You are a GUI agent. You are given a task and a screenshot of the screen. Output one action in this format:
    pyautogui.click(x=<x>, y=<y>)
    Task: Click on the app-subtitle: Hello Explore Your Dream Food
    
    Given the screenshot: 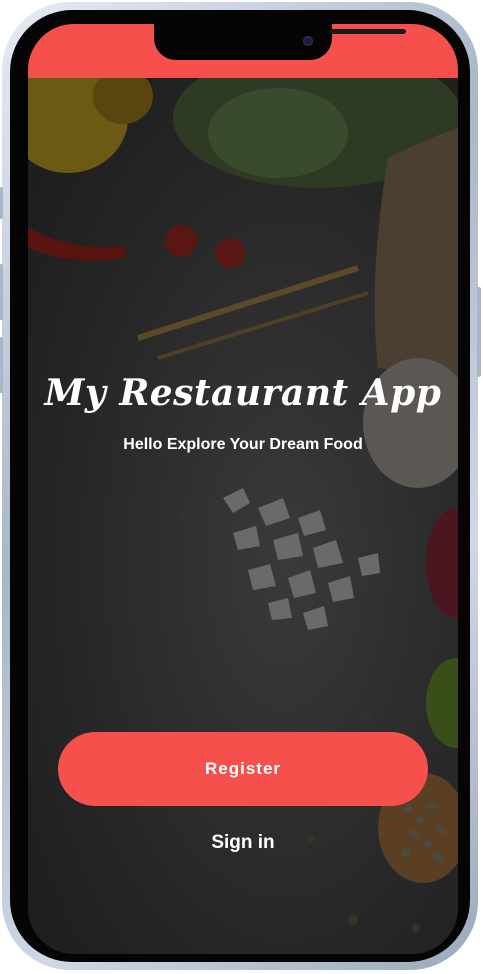 What is the action you would take?
    pyautogui.click(x=243, y=444)
    